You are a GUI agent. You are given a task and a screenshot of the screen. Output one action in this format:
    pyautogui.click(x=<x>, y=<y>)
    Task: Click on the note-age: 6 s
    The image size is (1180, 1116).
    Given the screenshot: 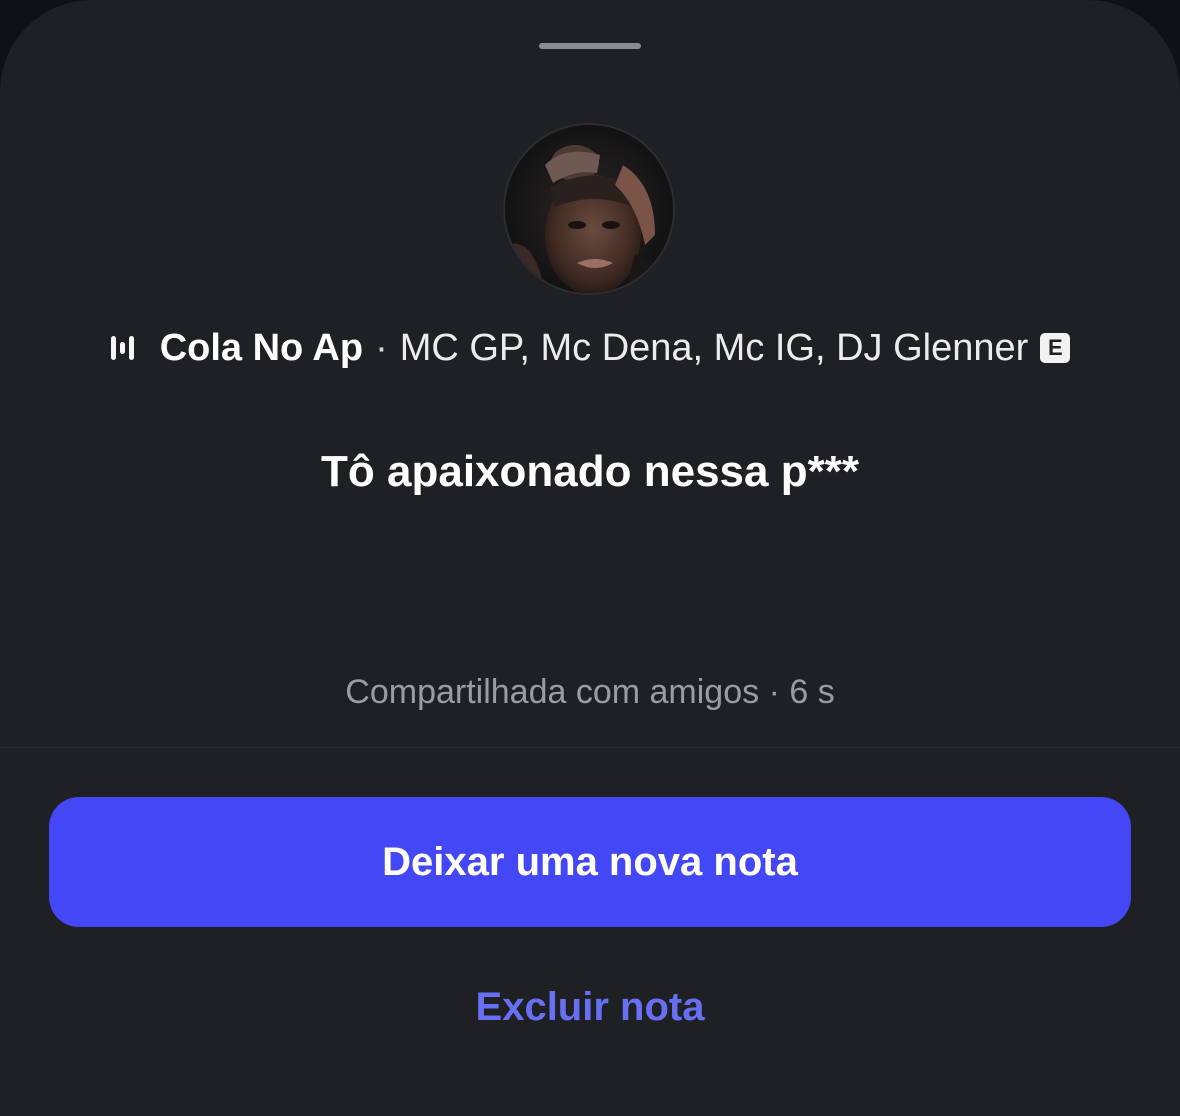 What is the action you would take?
    pyautogui.click(x=812, y=692)
    